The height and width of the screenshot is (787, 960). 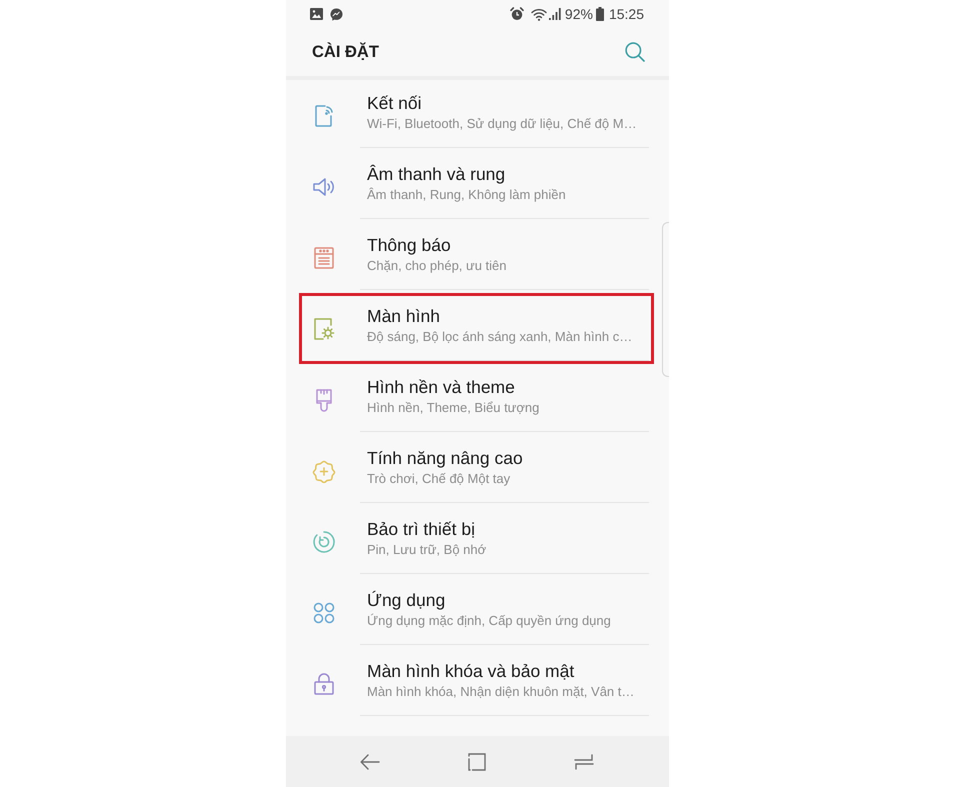 What do you see at coordinates (394, 103) in the screenshot?
I see `item-title: Kết nối` at bounding box center [394, 103].